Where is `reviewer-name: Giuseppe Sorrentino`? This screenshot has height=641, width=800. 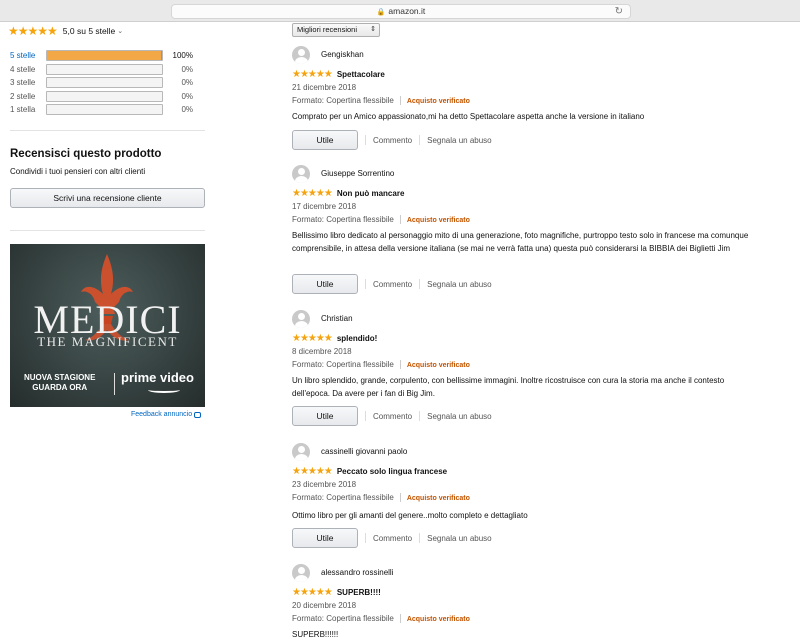
reviewer-name: Giuseppe Sorrentino is located at coordinates (357, 173).